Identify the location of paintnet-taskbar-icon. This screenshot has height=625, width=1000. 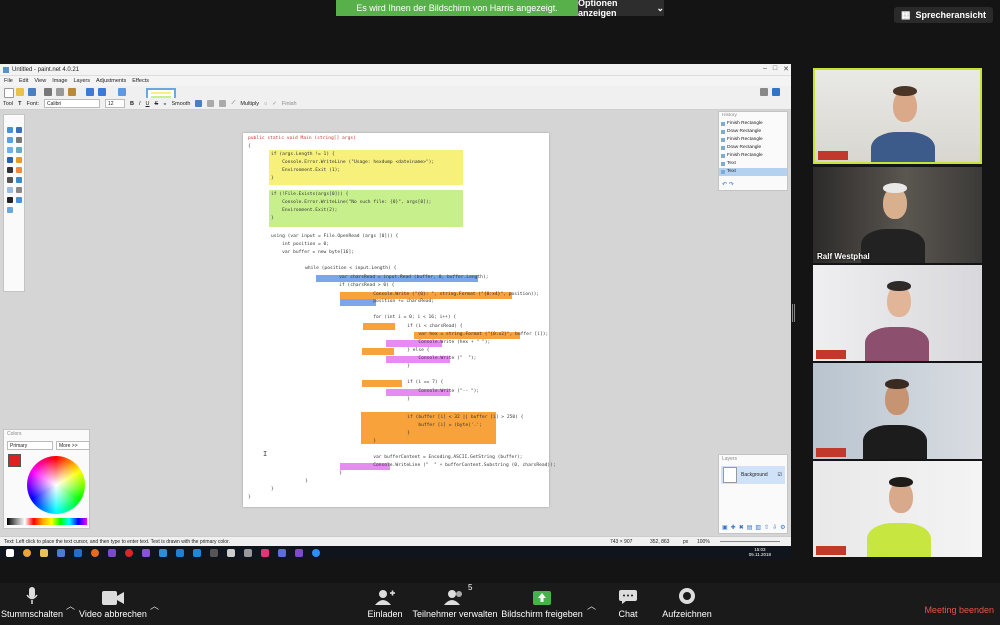
(265, 552).